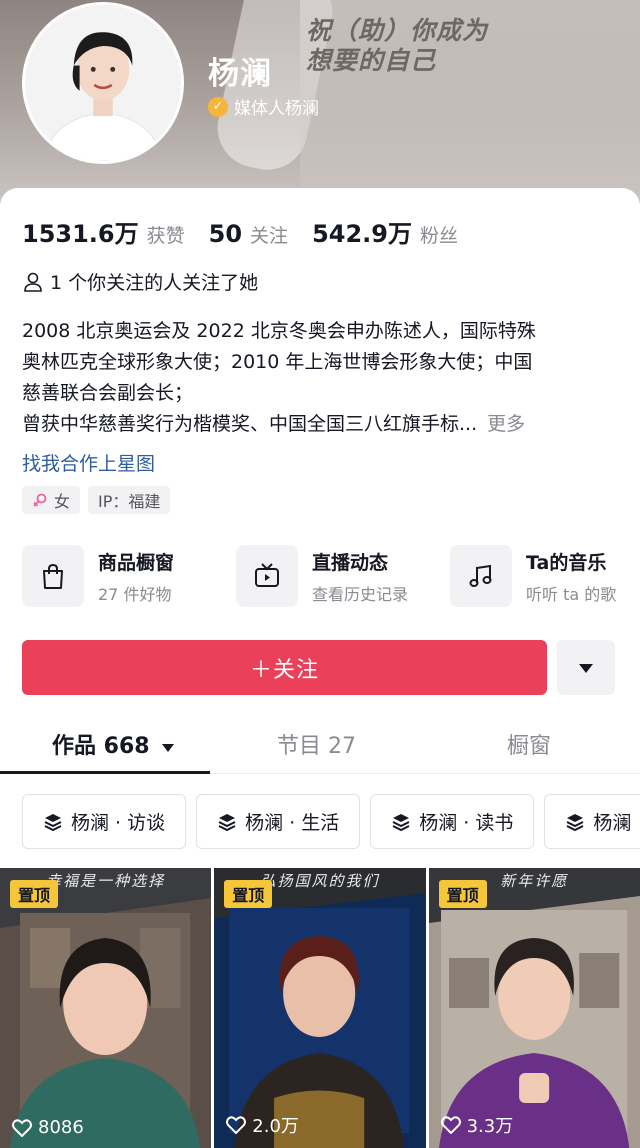  I want to click on bio-more-link: 更多, so click(506, 424).